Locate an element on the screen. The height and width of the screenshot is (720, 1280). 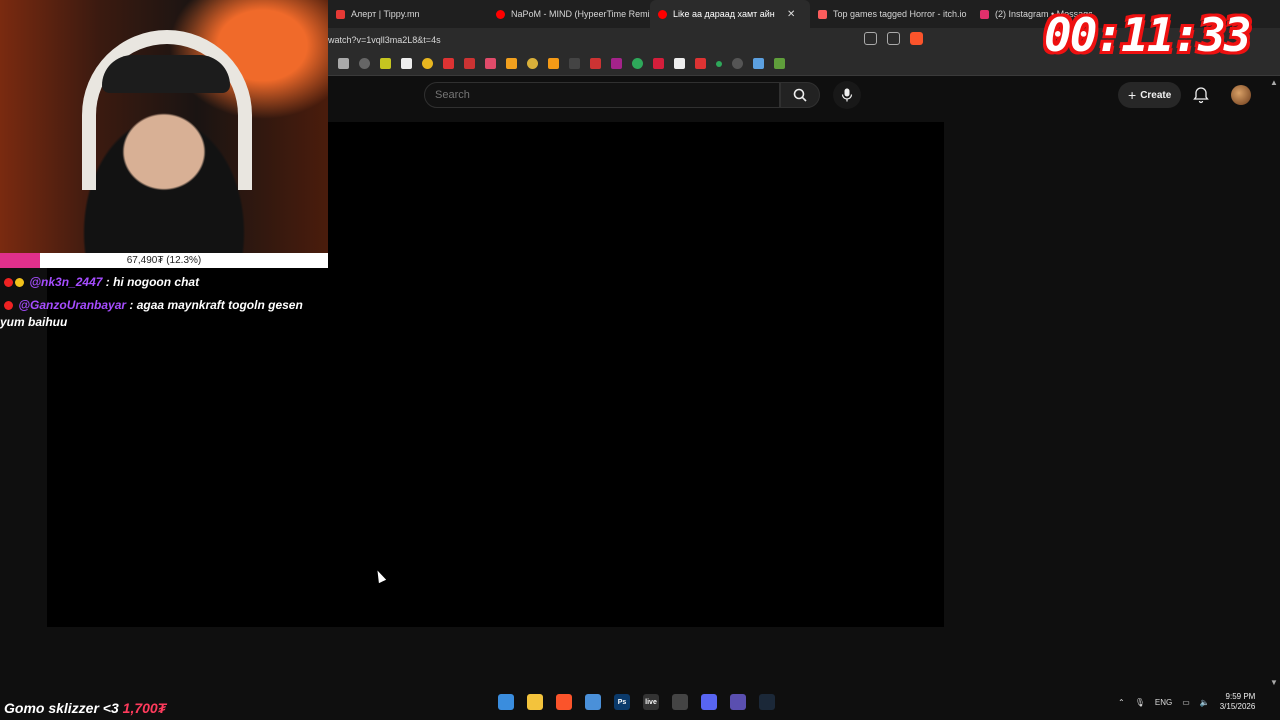
tab-napom-mind: NaPoM - MIND (HypeerTime Remix) is located at coordinates (569, 14).